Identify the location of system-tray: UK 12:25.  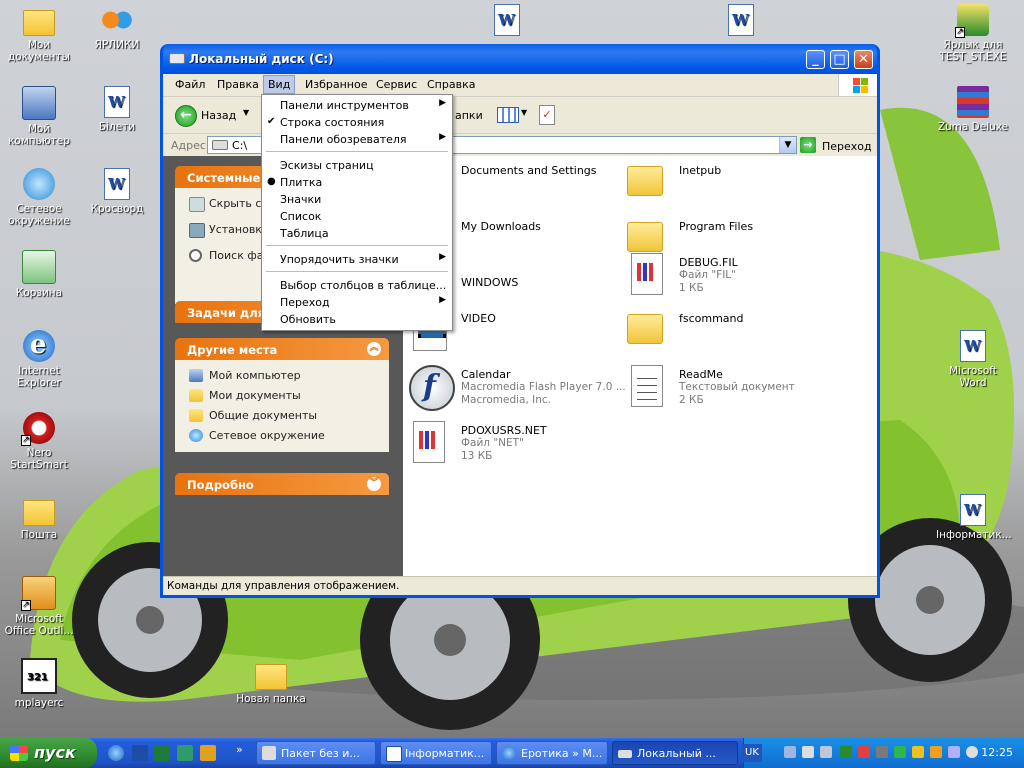
(883, 753).